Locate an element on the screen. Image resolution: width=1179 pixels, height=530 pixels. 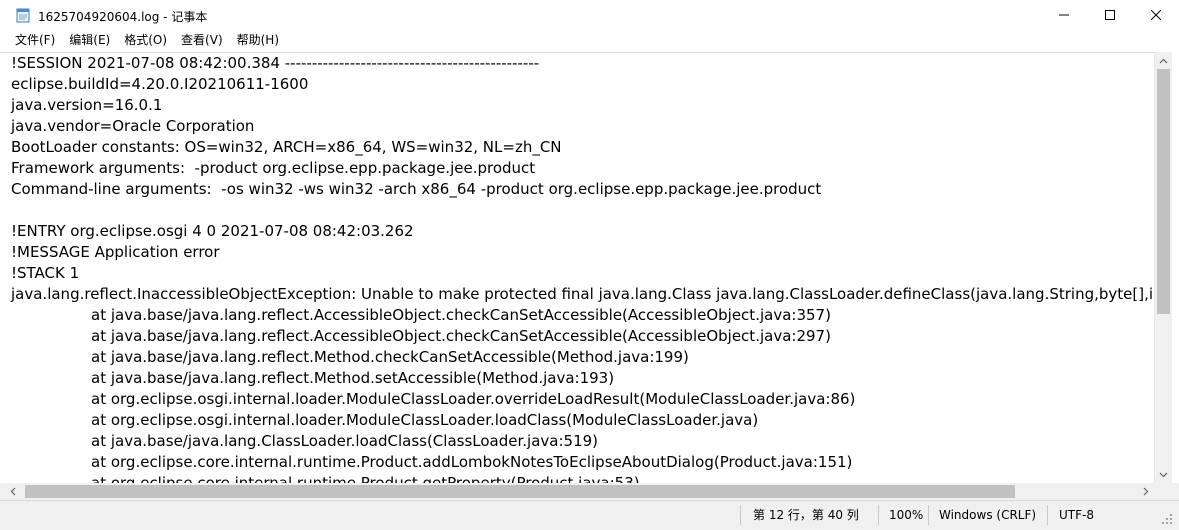
menu-view: 查看(V) is located at coordinates (202, 40).